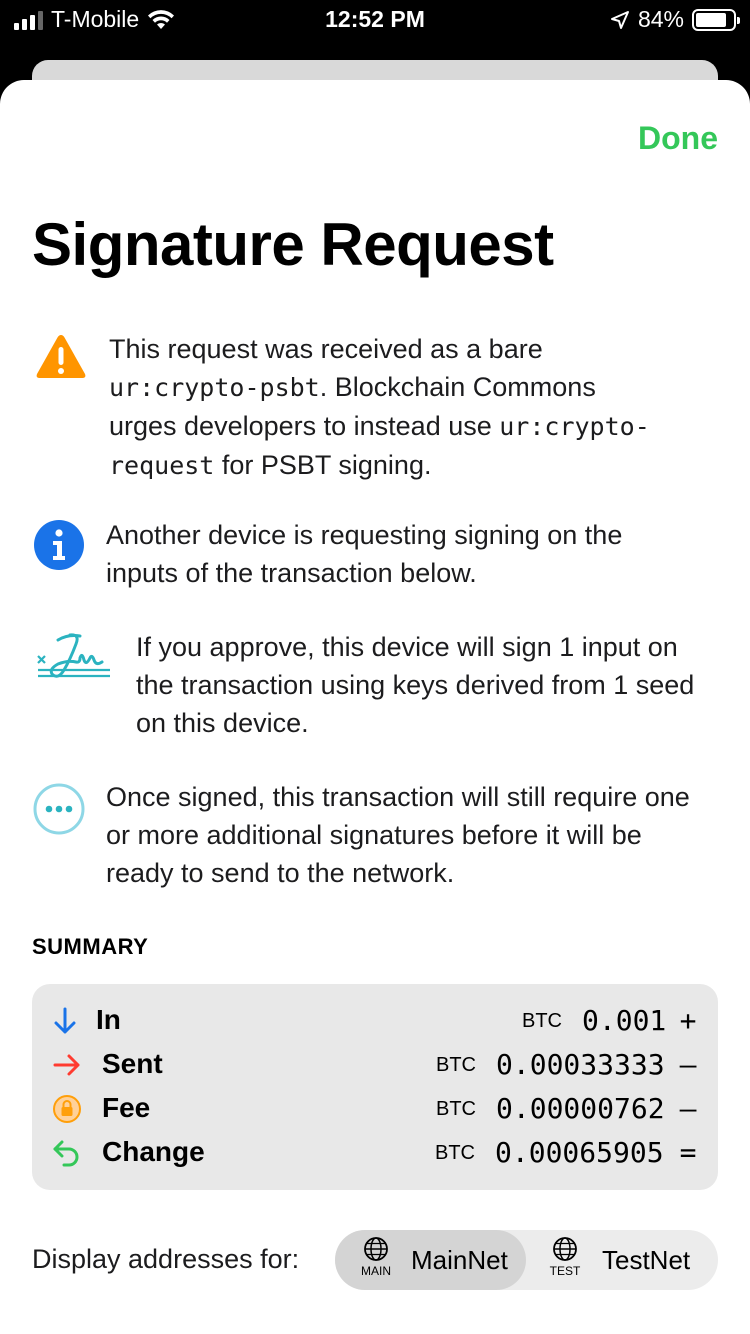 The height and width of the screenshot is (1334, 750). What do you see at coordinates (565, 1271) in the screenshot?
I see `segment-testnet-tiny: TEST` at bounding box center [565, 1271].